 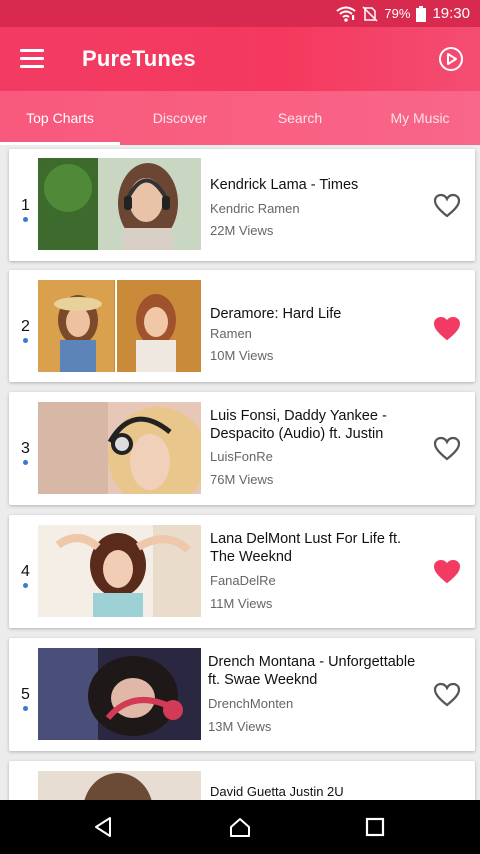 What do you see at coordinates (242, 780) in the screenshot?
I see `song-card: David Guetta Justin 2U` at bounding box center [242, 780].